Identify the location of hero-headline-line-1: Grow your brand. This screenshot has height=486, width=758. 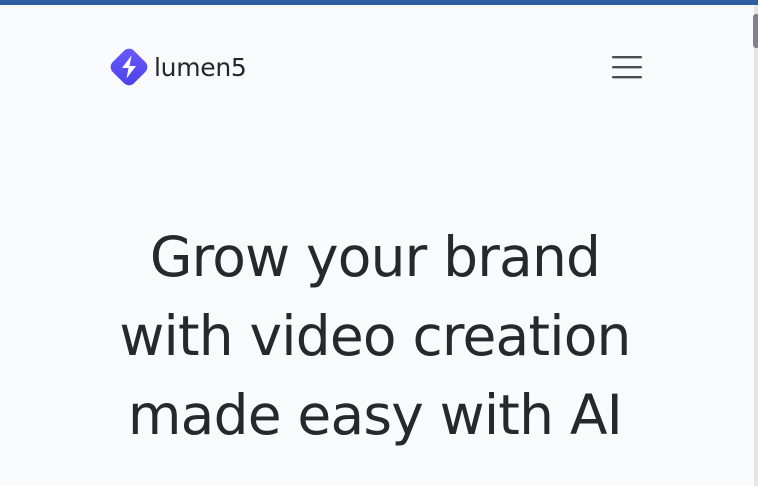
(375, 257).